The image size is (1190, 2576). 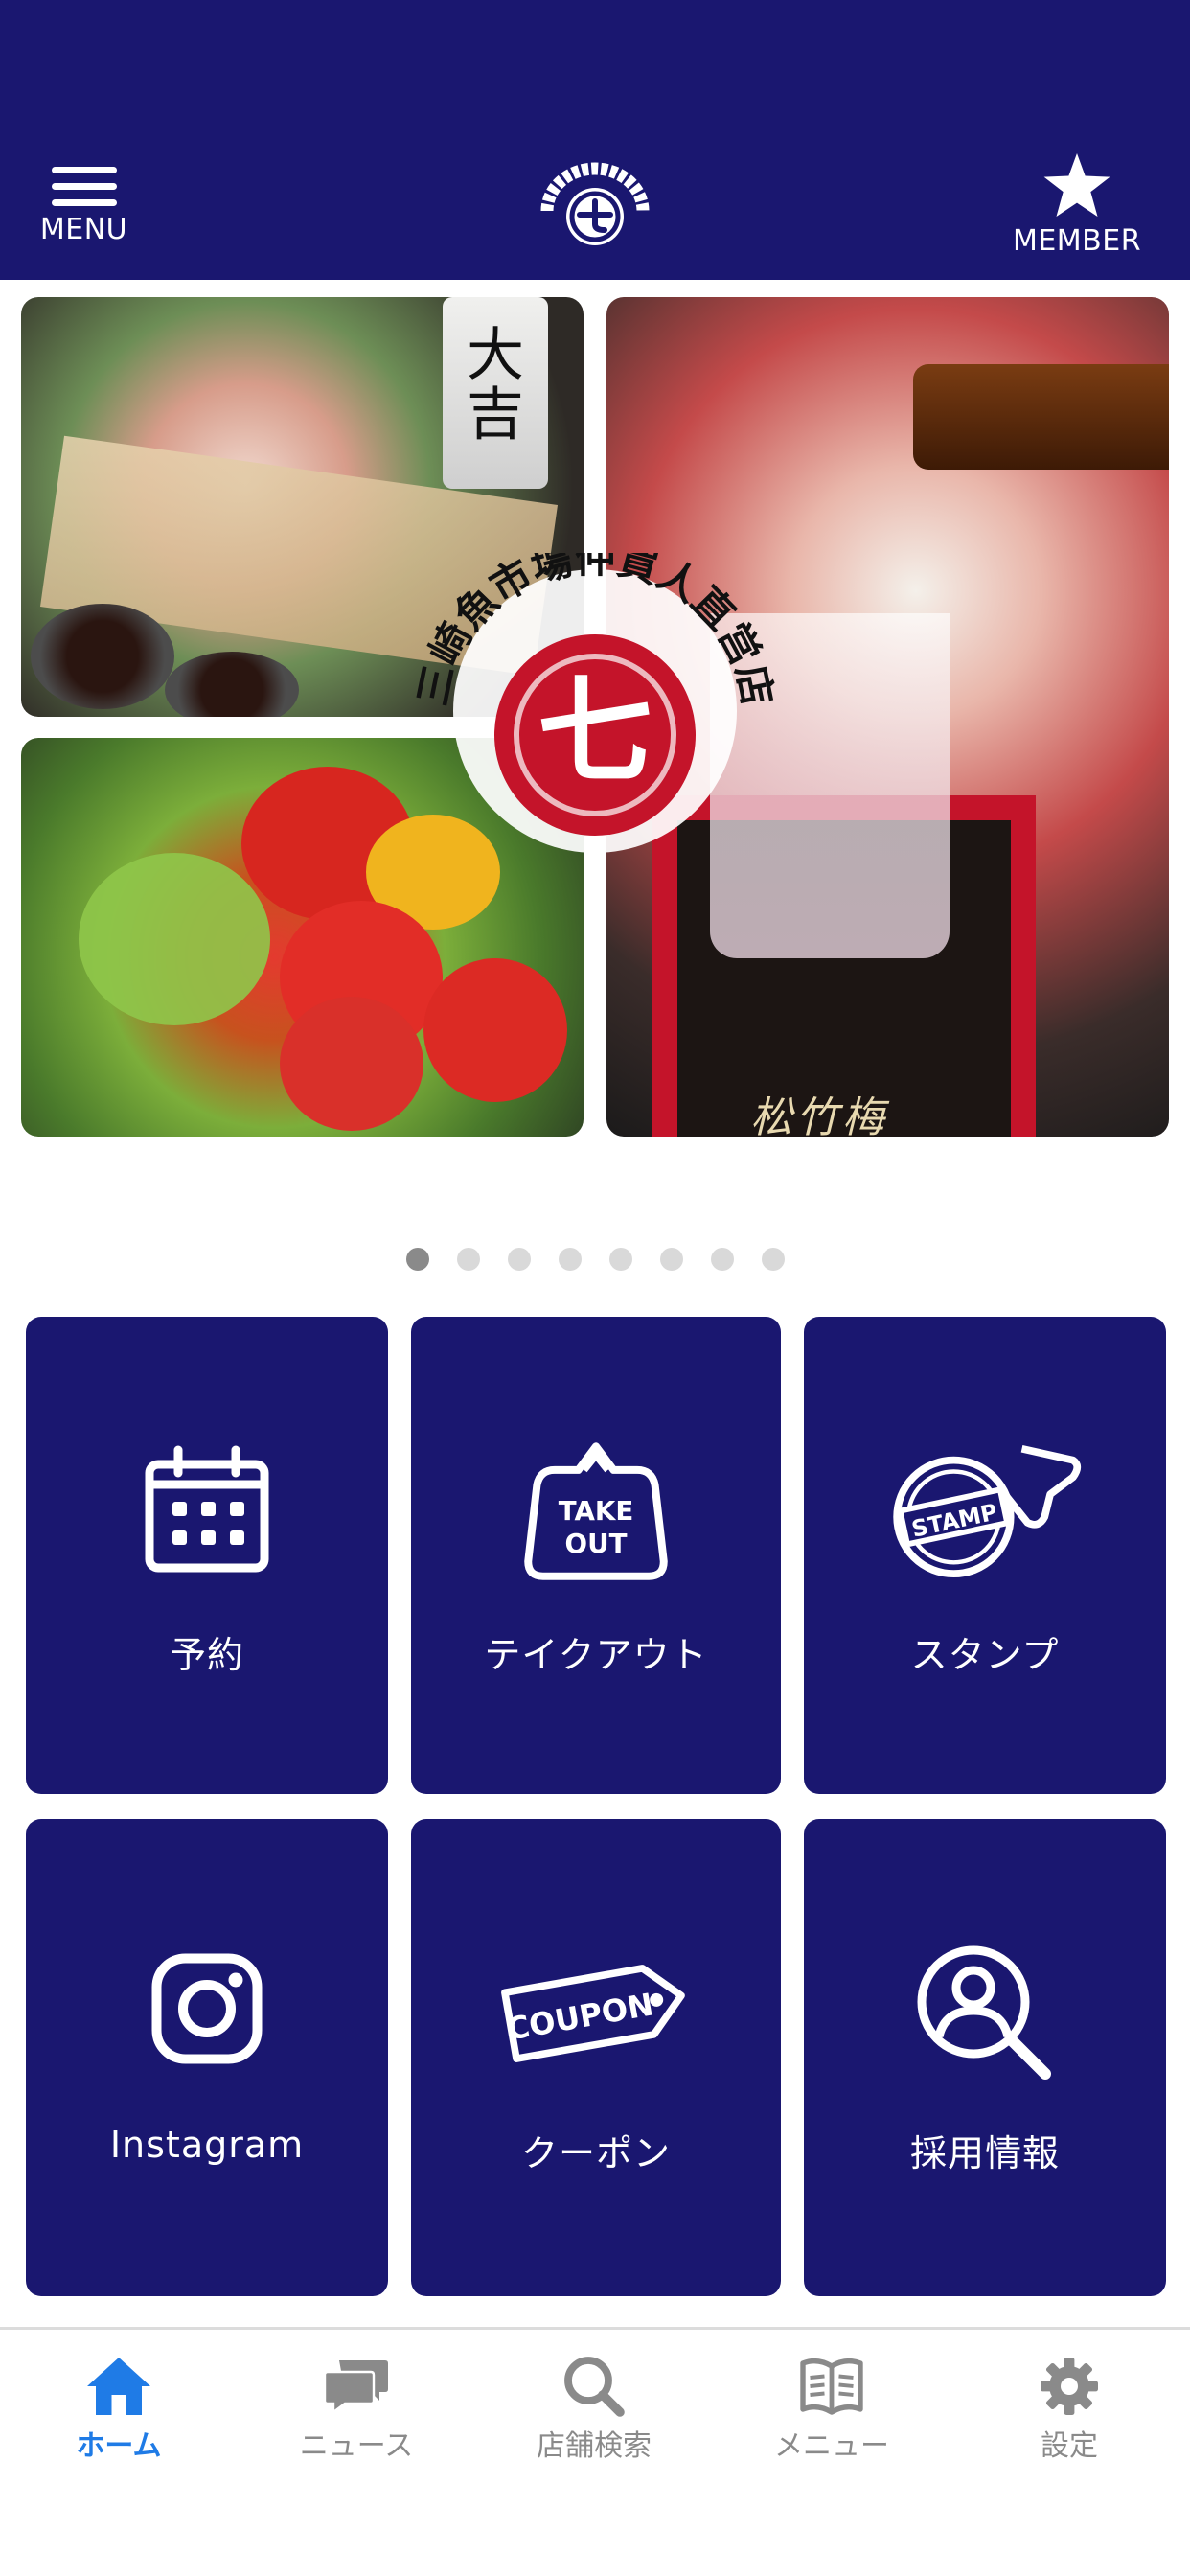 I want to click on carousel-pager, so click(x=595, y=1260).